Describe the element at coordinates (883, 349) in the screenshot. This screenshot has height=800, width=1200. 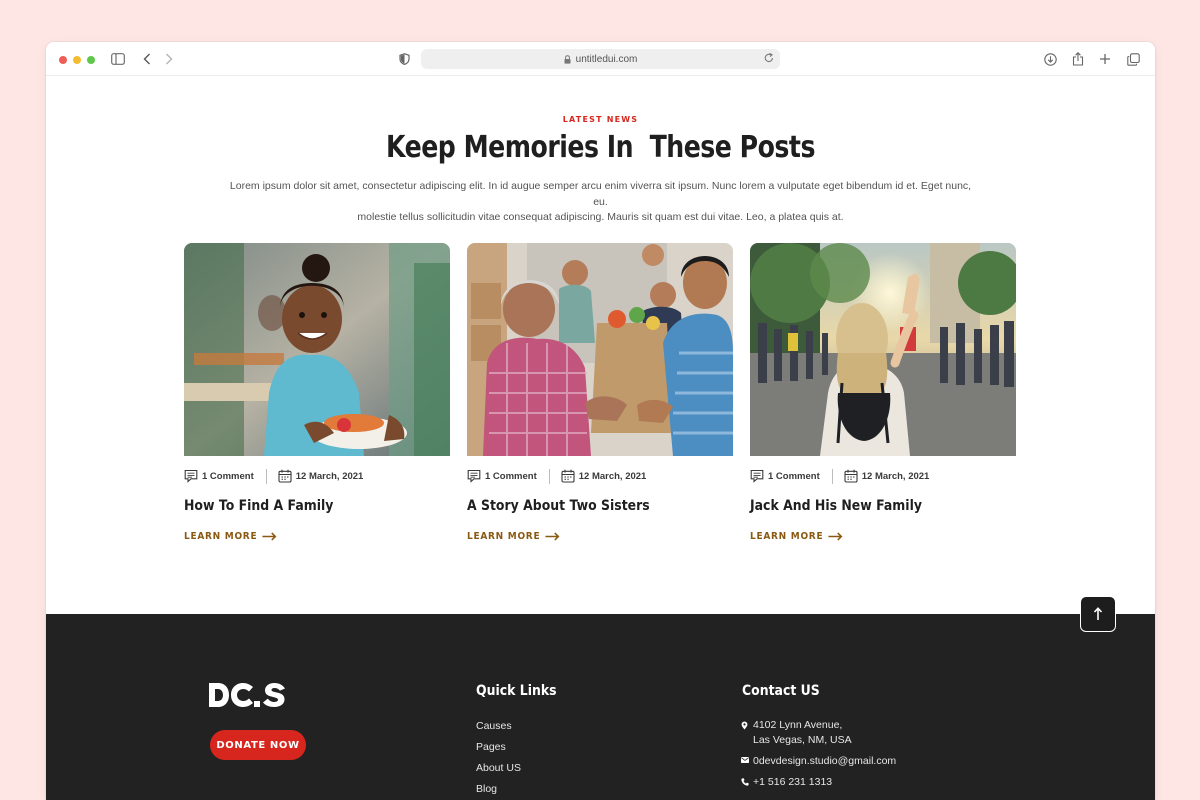
I see `post-image-street-march` at that location.